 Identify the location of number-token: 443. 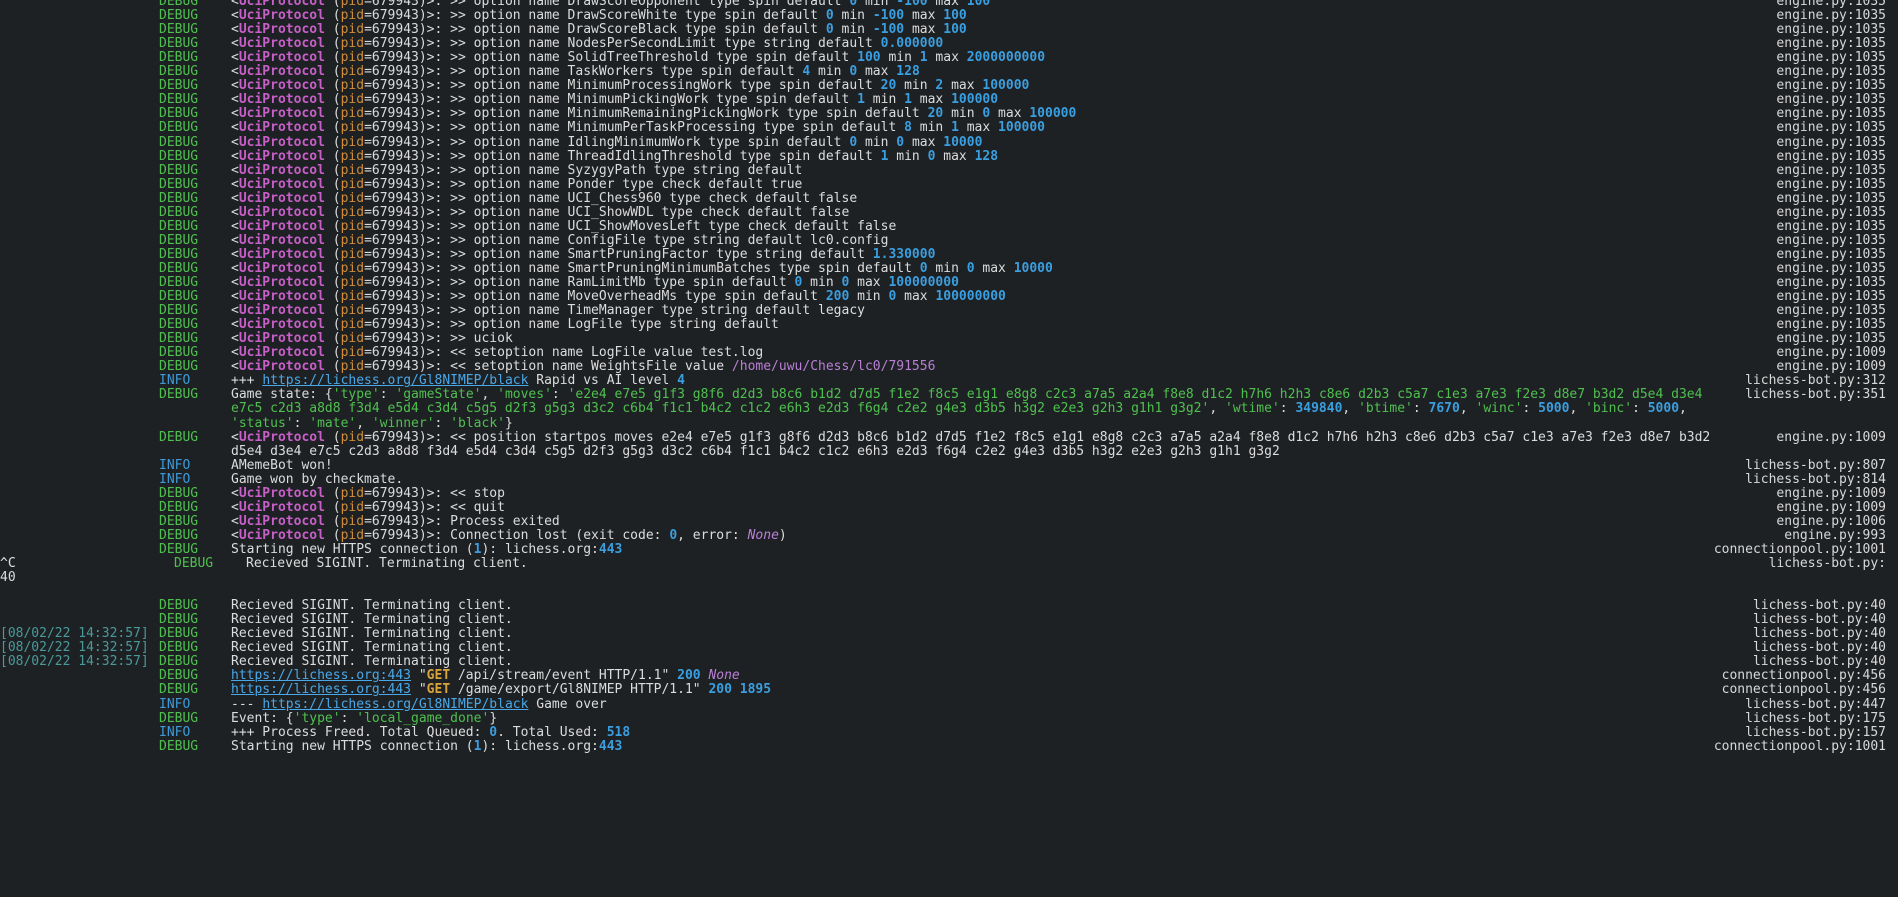
(610, 746).